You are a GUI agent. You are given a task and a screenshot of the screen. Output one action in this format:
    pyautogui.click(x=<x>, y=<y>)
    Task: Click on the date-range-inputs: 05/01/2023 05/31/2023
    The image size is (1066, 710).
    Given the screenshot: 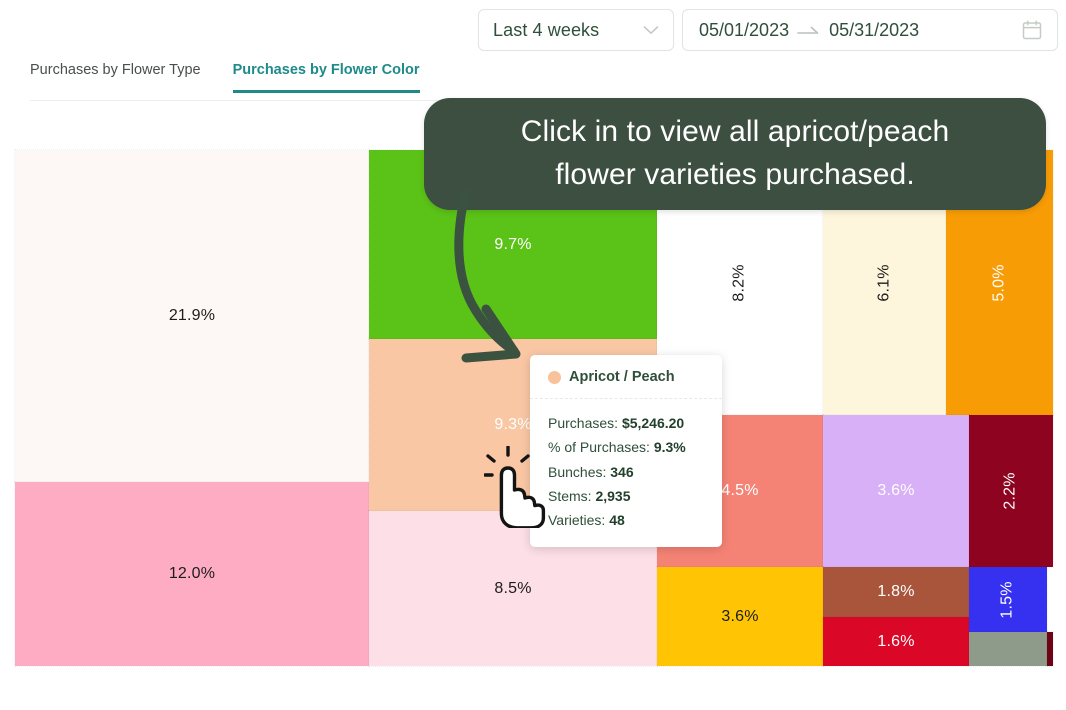 What is the action you would take?
    pyautogui.click(x=870, y=30)
    